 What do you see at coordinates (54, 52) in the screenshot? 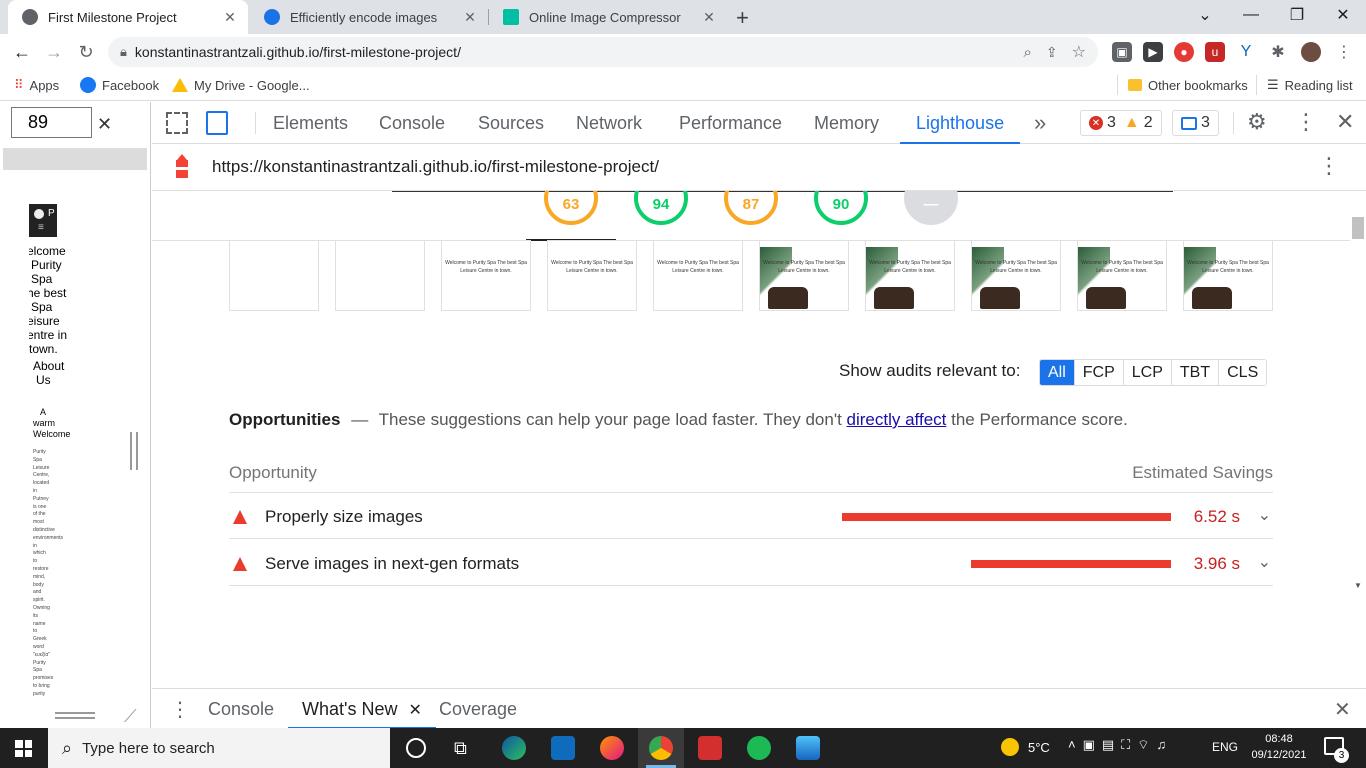
I see `forward-button: →` at bounding box center [54, 52].